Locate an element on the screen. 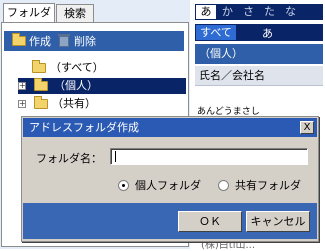  kana-tab-sa: さ is located at coordinates (248, 12).